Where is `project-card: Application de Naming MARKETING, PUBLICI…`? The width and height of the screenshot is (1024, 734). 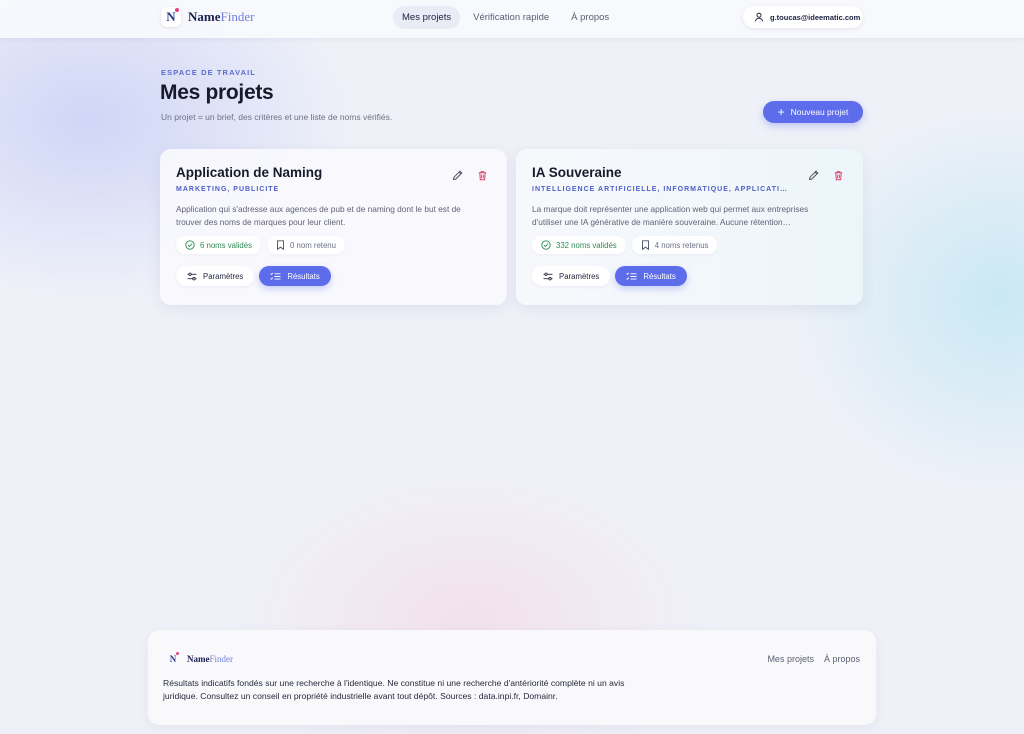
project-card: Application de Naming MARKETING, PUBLICI… is located at coordinates (333, 227).